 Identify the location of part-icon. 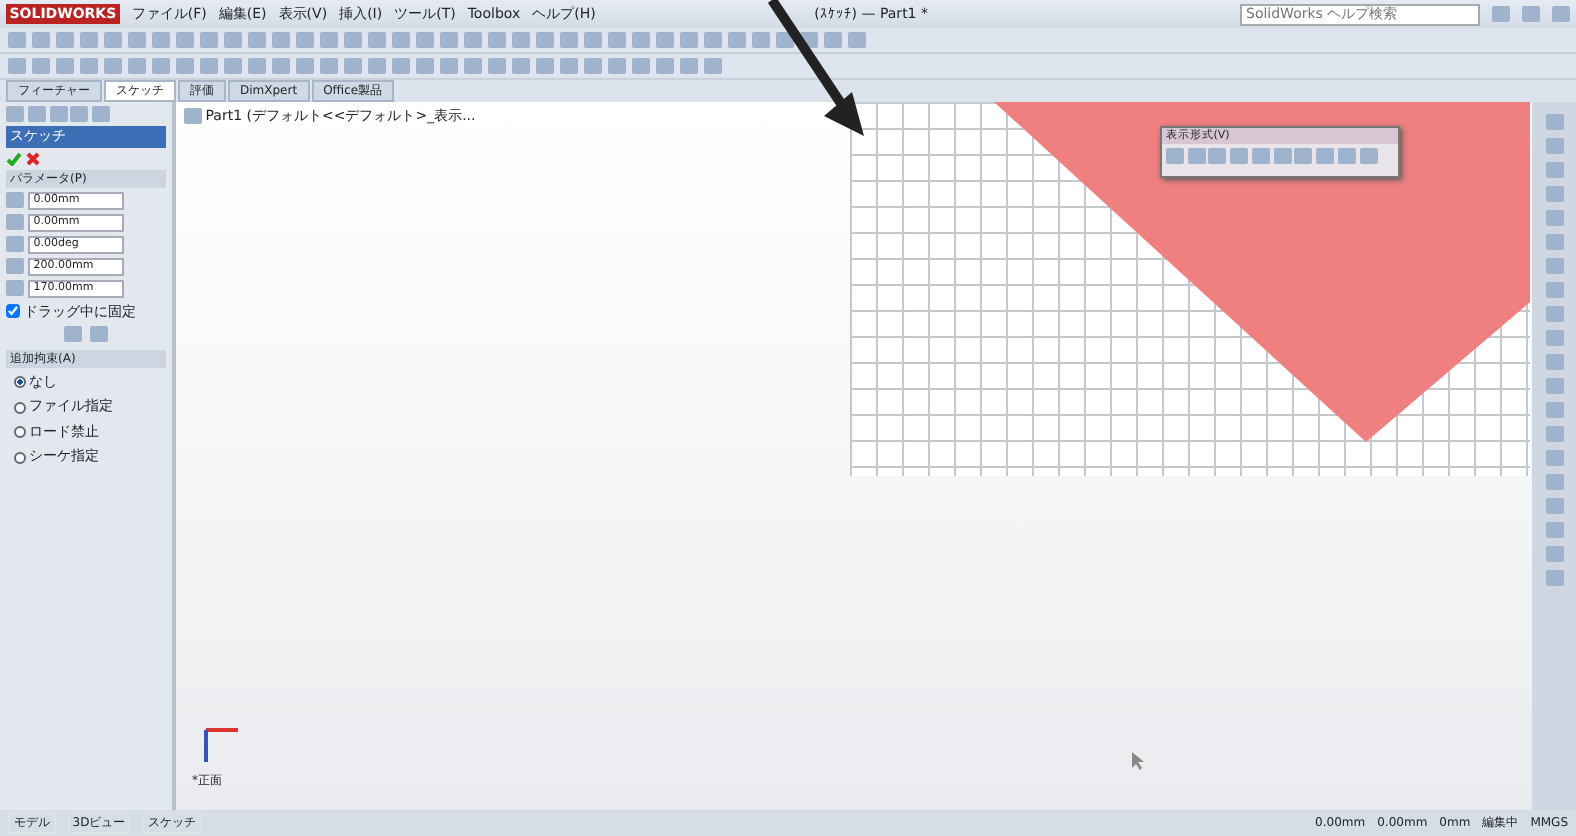
(193, 116).